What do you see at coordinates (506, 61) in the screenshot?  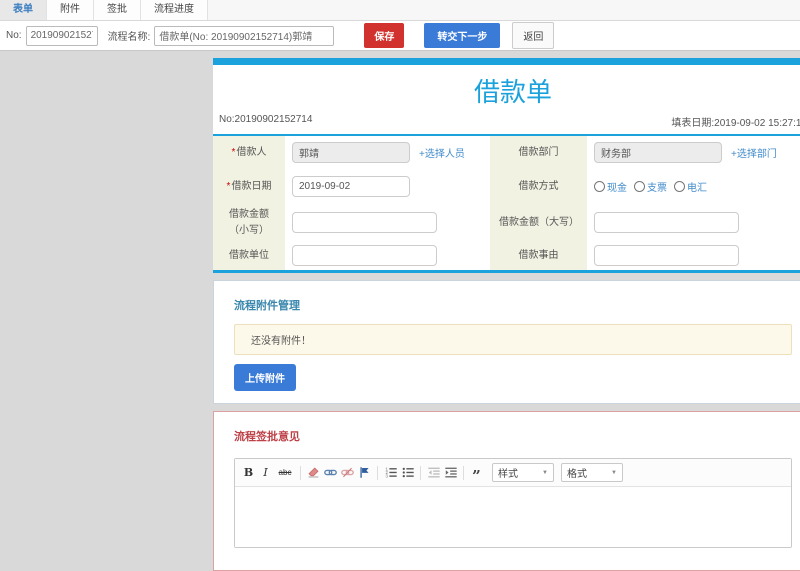 I see `panel-top-accent-bar` at bounding box center [506, 61].